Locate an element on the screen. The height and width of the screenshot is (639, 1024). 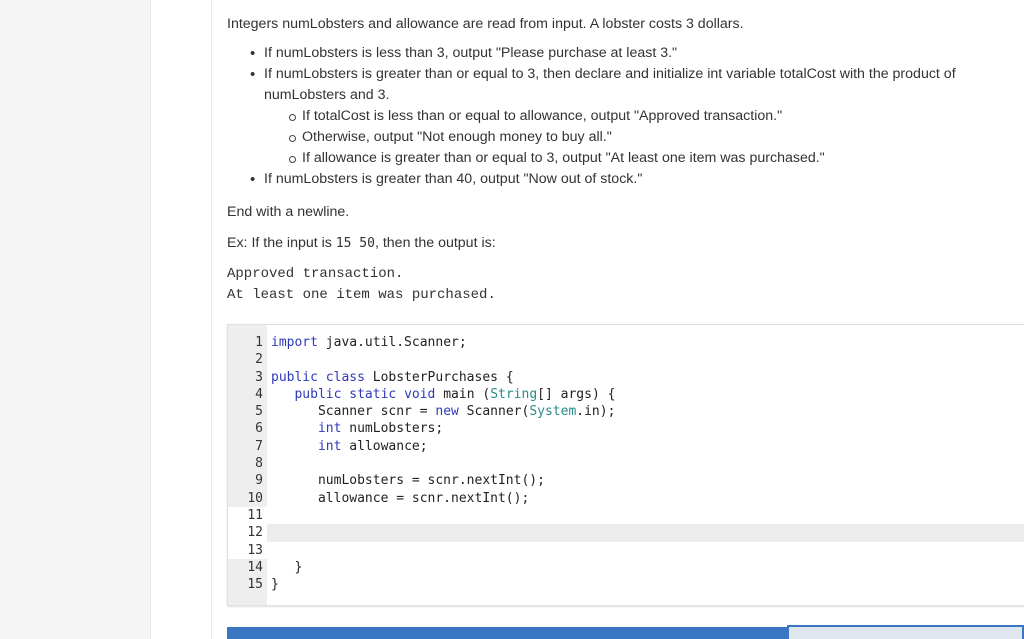
line-number: 2 is located at coordinates (259, 360).